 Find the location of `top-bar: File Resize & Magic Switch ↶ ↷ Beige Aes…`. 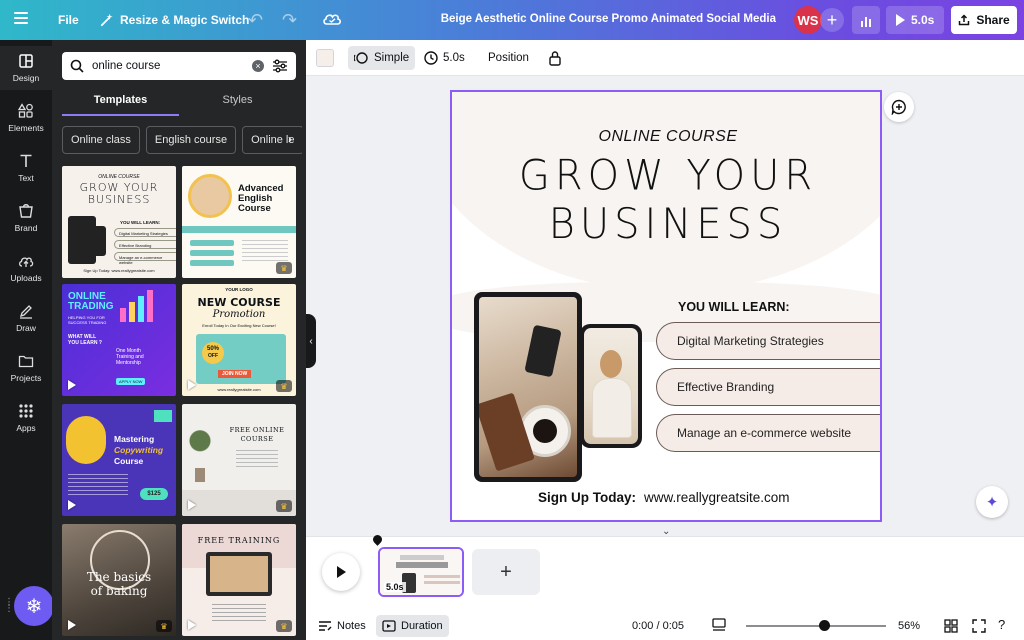

top-bar: File Resize & Magic Switch ↶ ↷ Beige Aes… is located at coordinates (512, 20).